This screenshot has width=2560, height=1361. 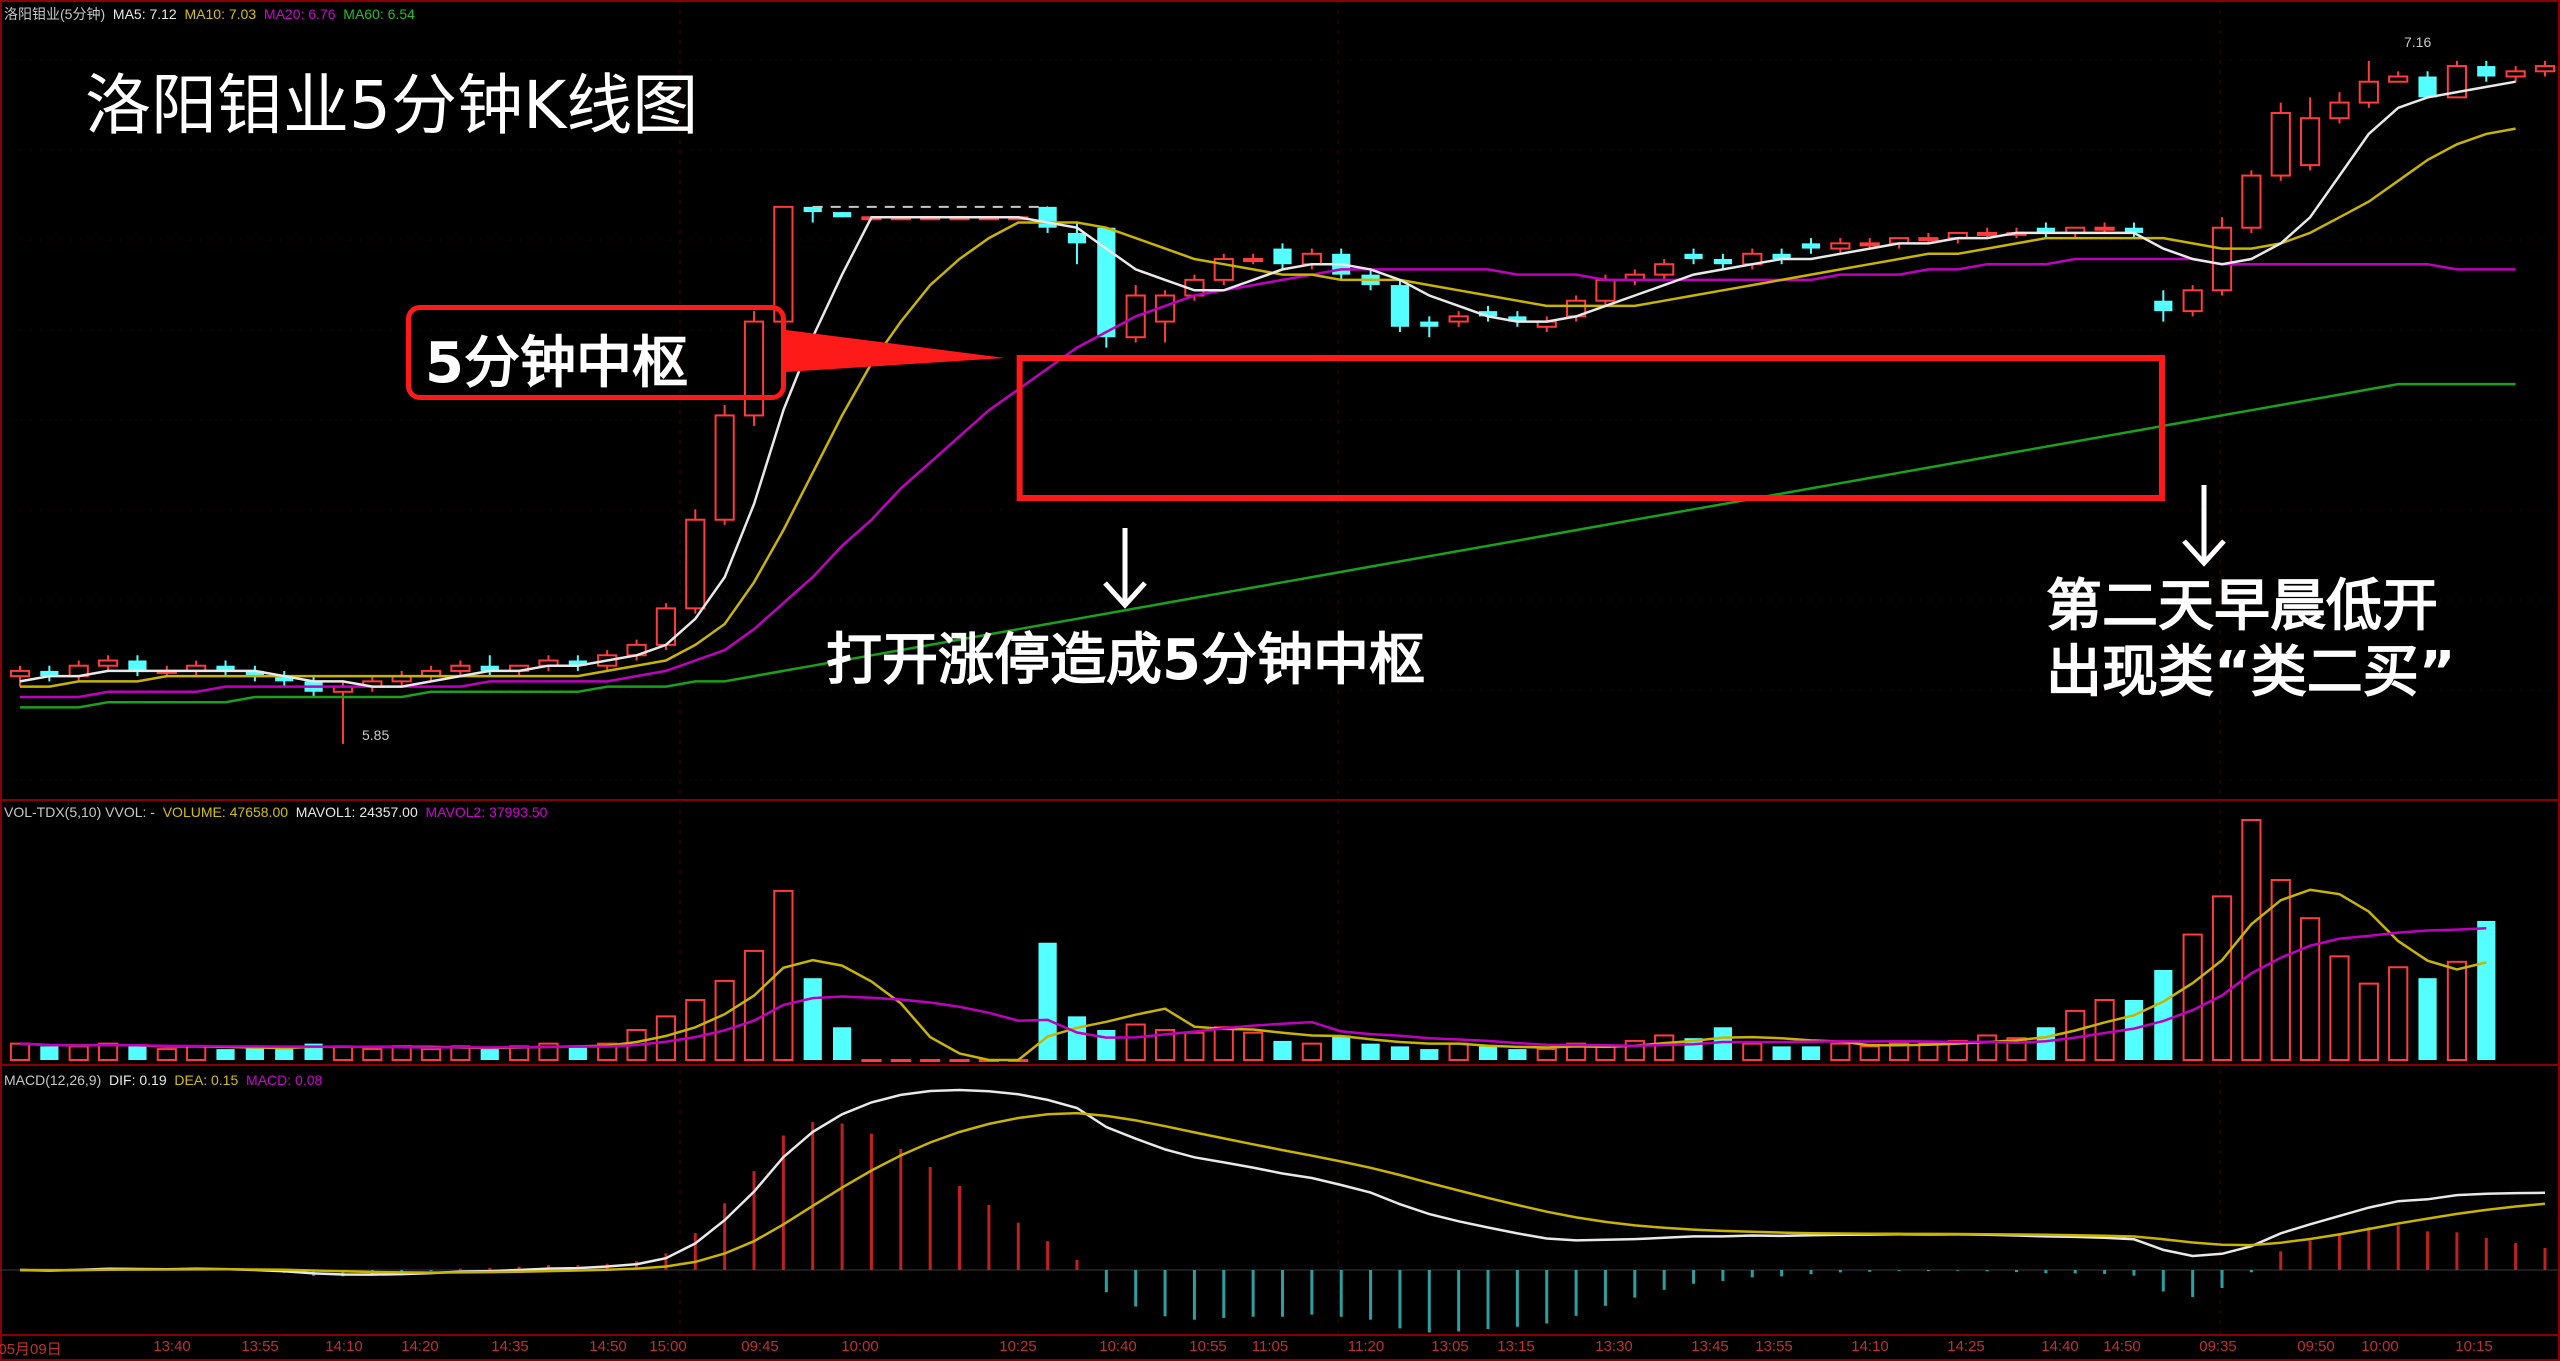 What do you see at coordinates (376, 735) in the screenshot?
I see `low-price-label: 5.85` at bounding box center [376, 735].